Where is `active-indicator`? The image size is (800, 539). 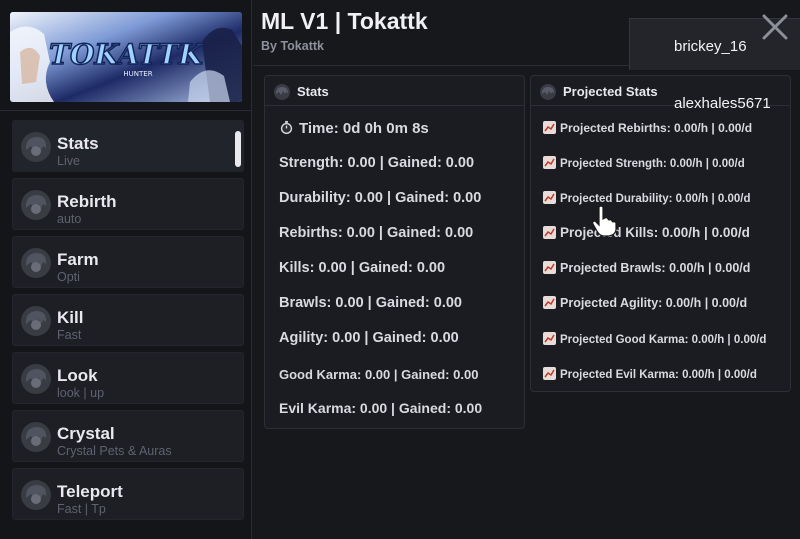 active-indicator is located at coordinates (238, 149).